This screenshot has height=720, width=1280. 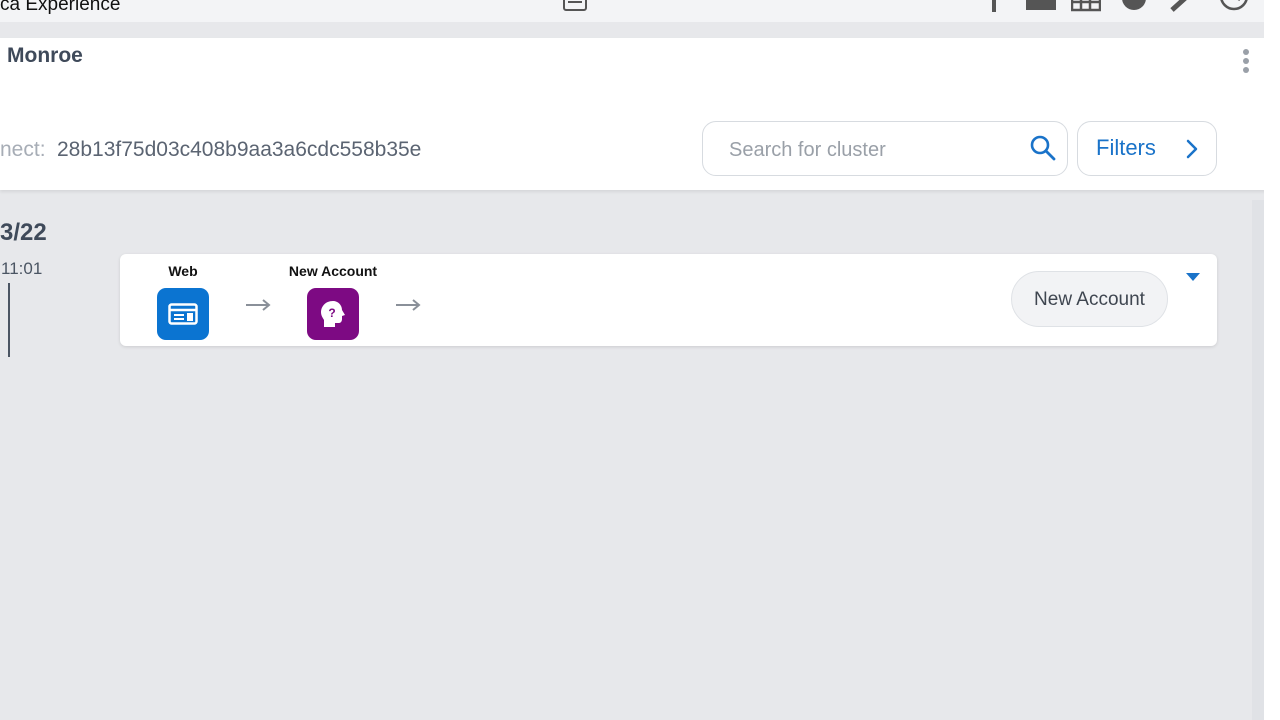 I want to click on search-input, so click(x=874, y=150).